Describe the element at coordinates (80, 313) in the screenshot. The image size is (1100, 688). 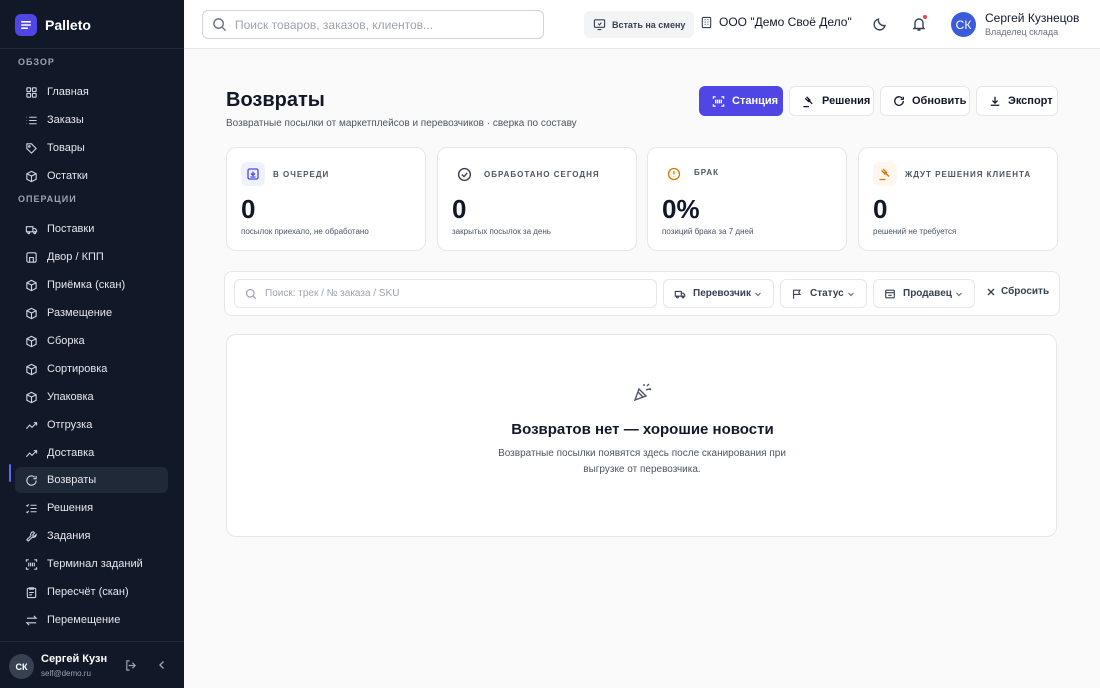
I see `sidebar-item-label: Размещение` at that location.